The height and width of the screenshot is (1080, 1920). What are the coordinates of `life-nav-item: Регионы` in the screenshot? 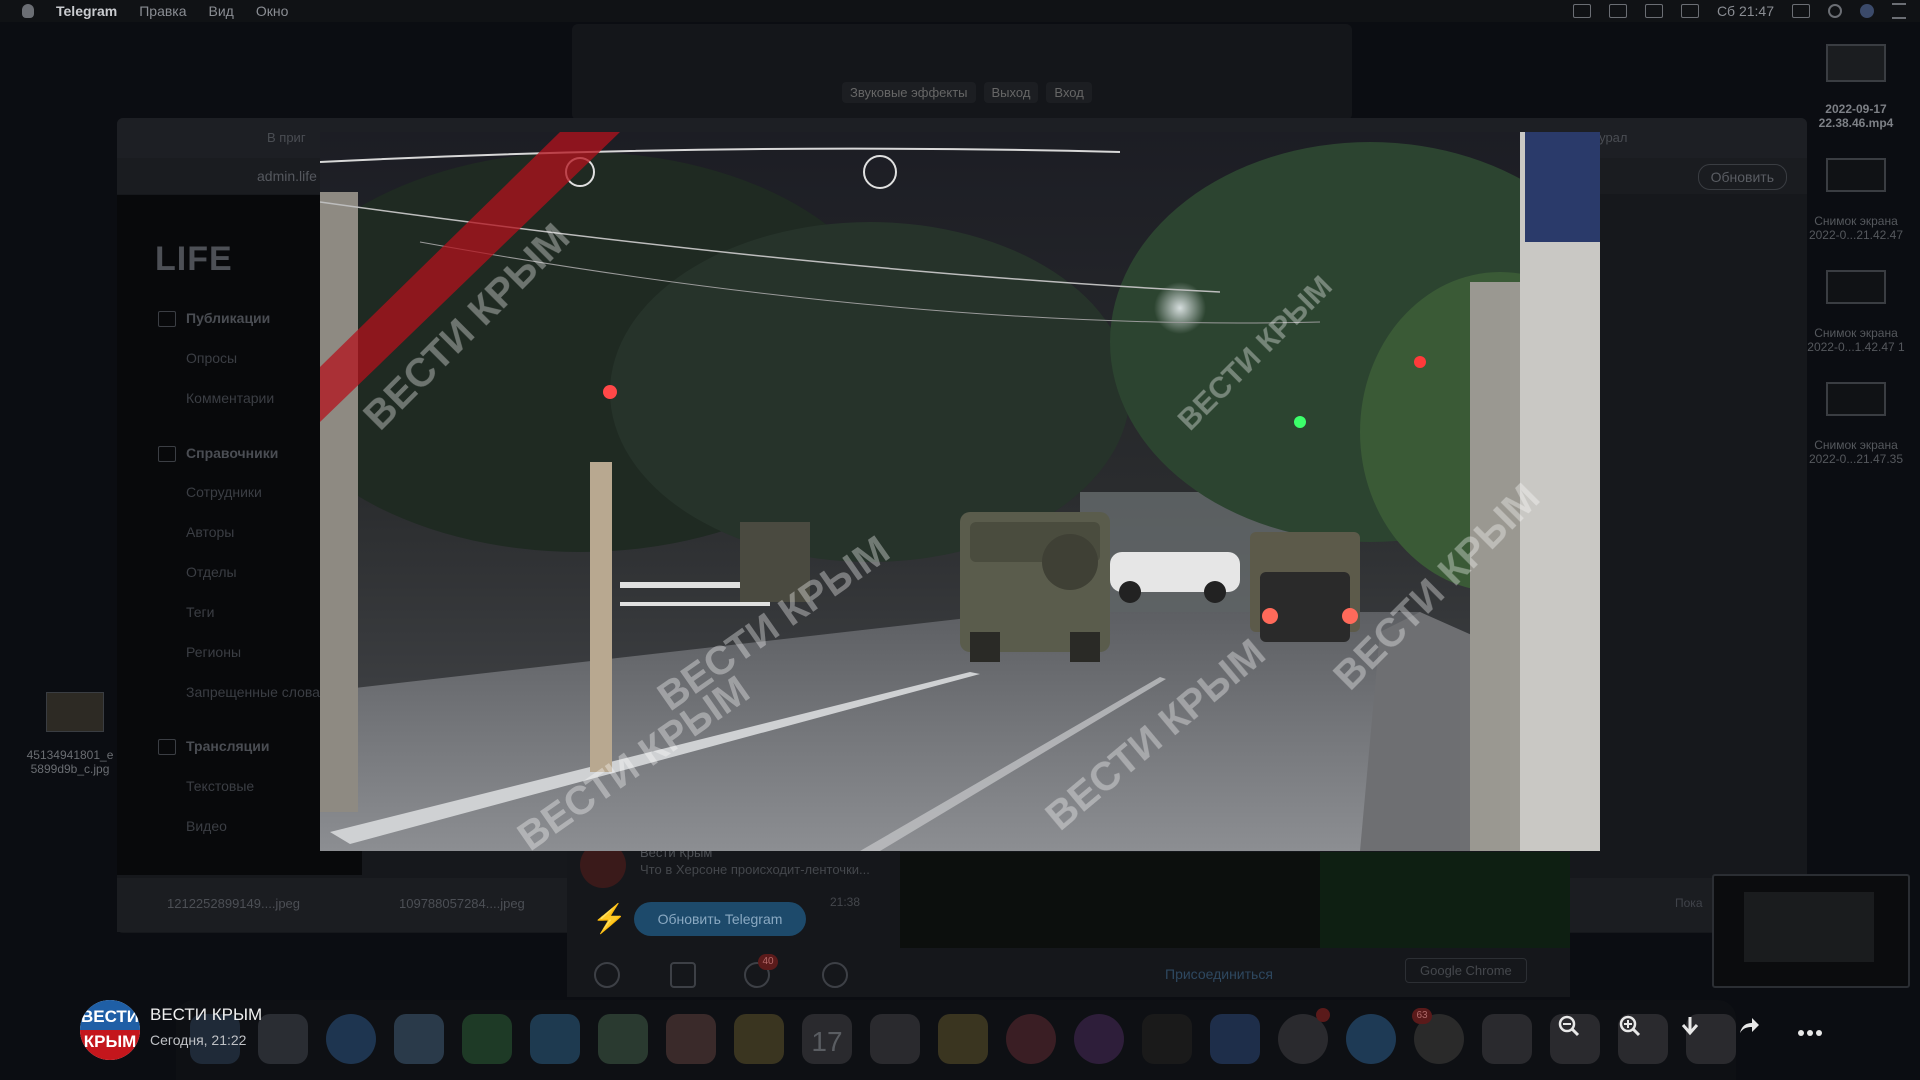 It's located at (213, 652).